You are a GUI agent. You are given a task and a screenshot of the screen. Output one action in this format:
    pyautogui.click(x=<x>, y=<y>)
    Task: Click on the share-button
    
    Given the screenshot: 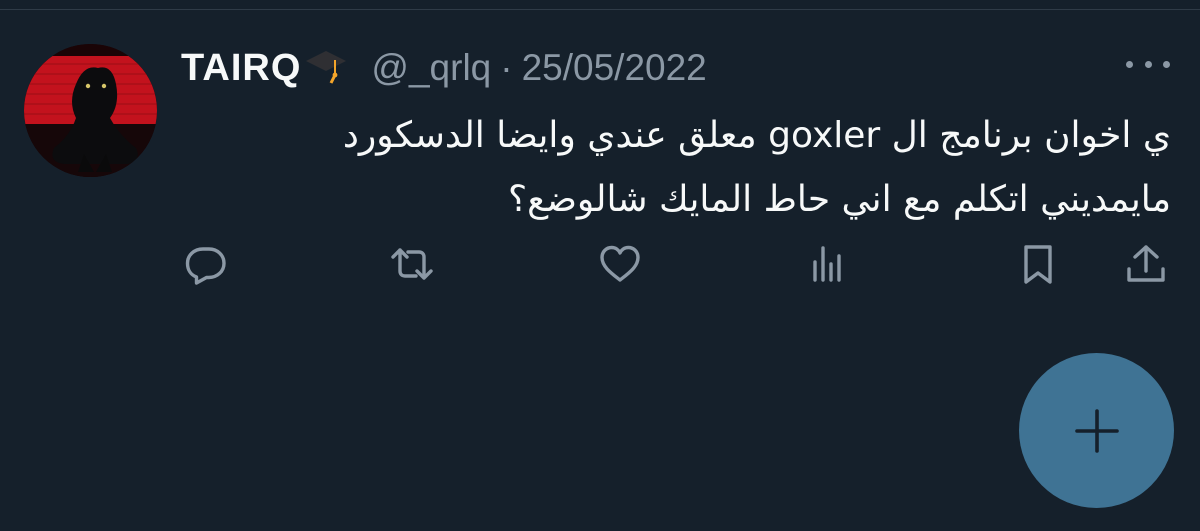 What is the action you would take?
    pyautogui.click(x=1146, y=264)
    